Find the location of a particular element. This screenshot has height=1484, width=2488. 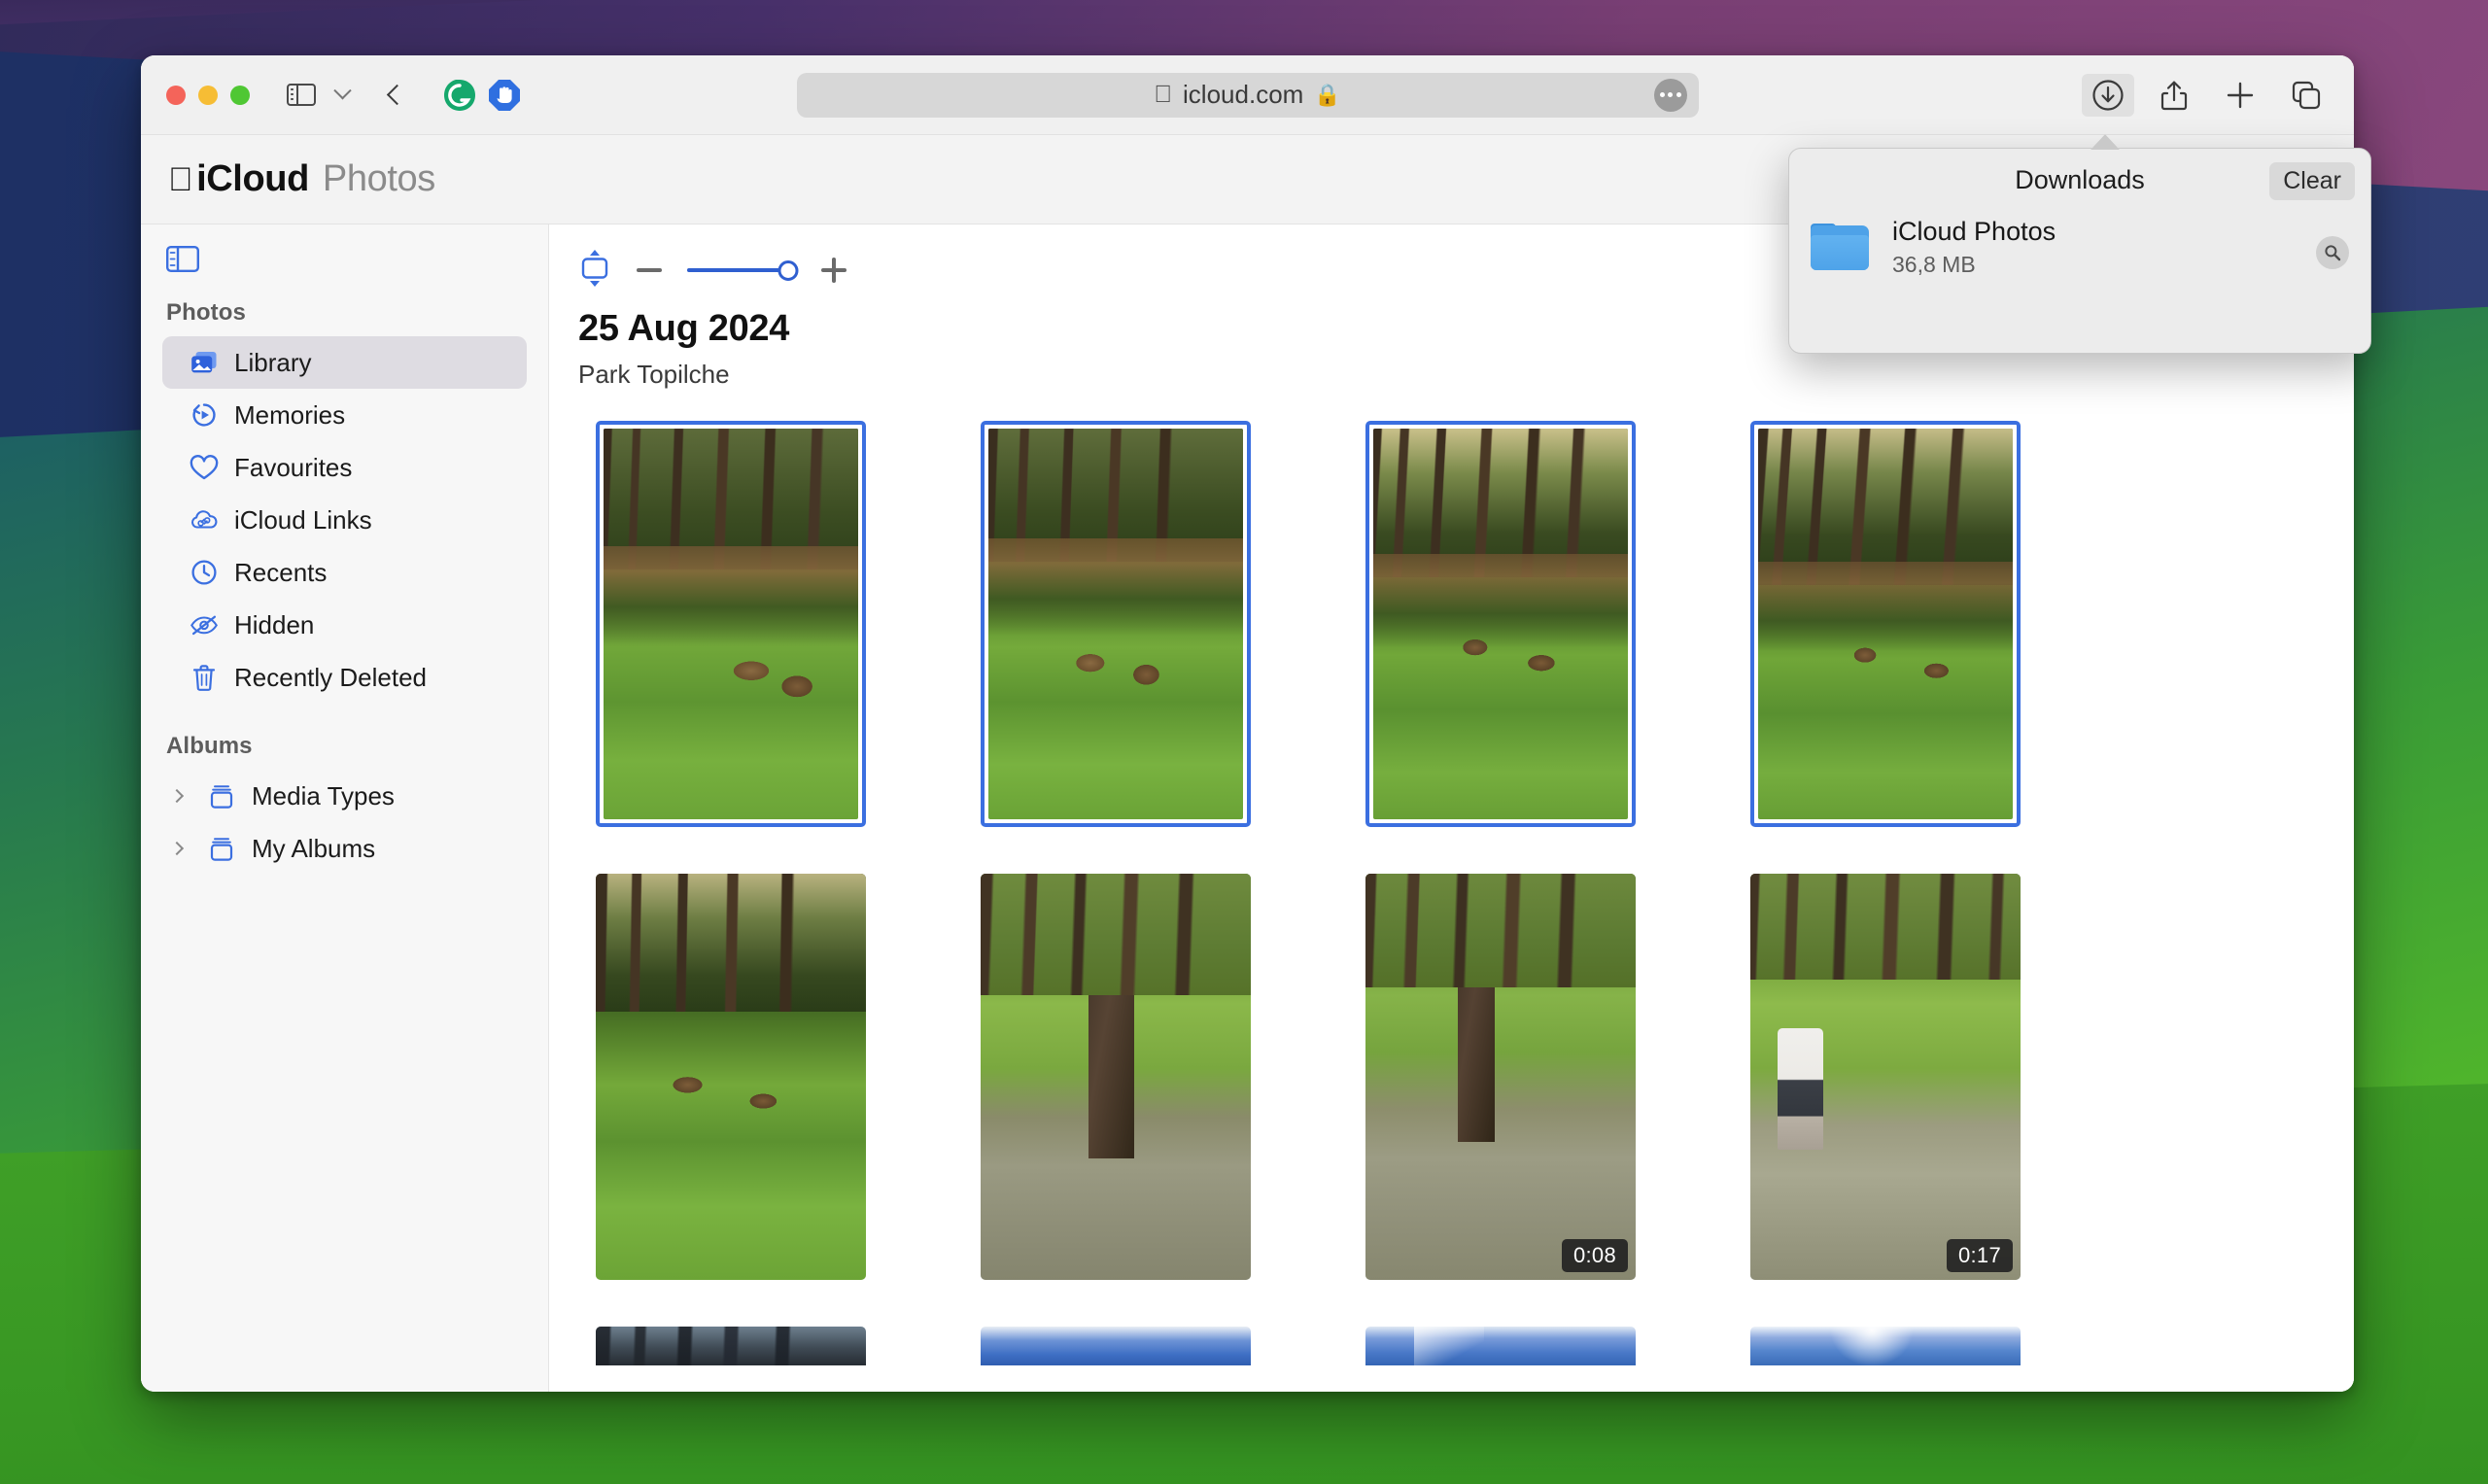

photo-grid-partial-row is located at coordinates (1451, 1346).